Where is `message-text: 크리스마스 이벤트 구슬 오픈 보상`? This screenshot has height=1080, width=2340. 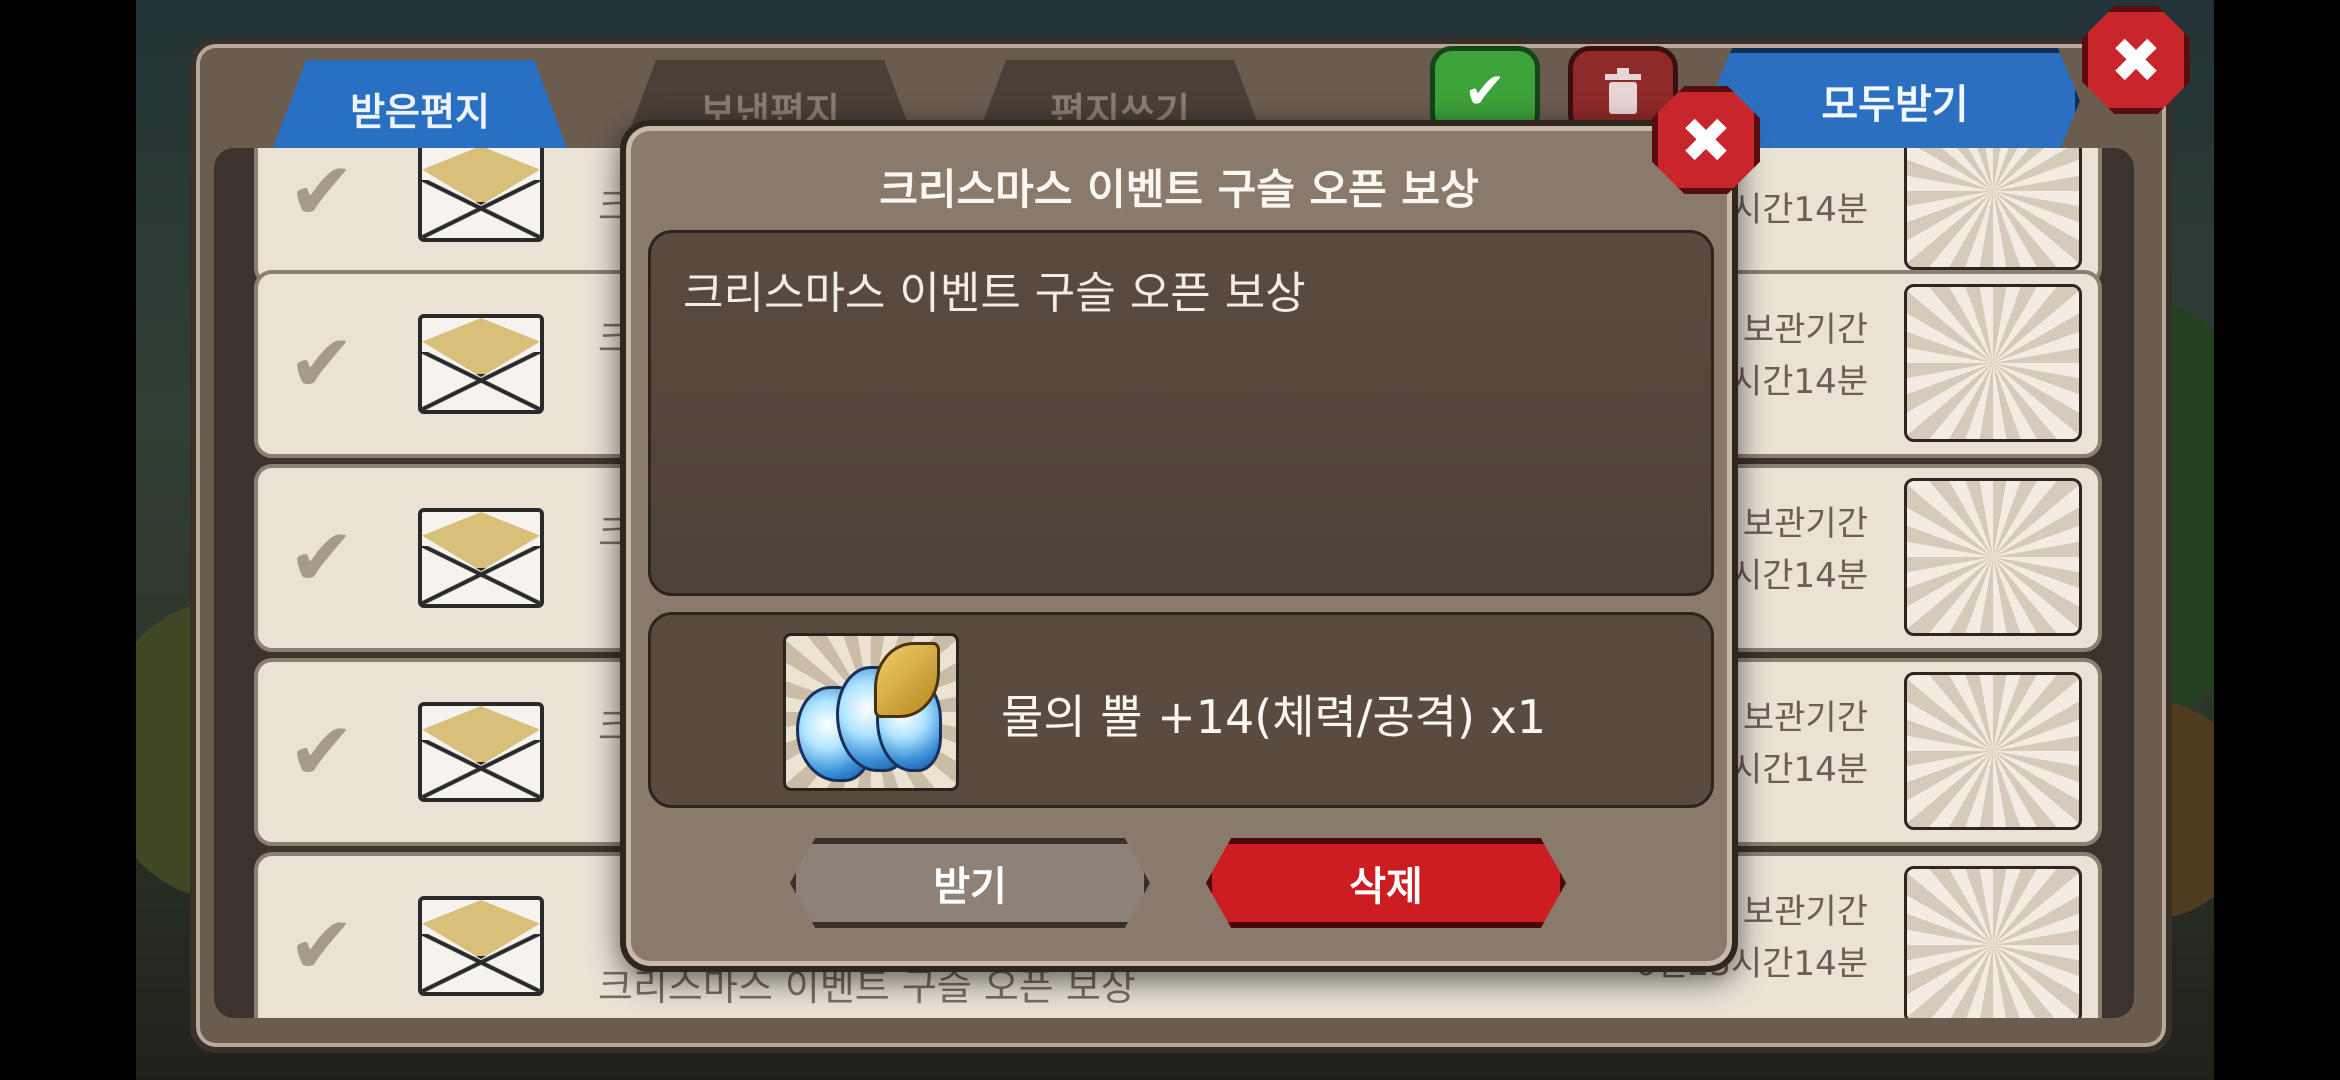 message-text: 크리스마스 이벤트 구슬 오픈 보상 is located at coordinates (994, 293).